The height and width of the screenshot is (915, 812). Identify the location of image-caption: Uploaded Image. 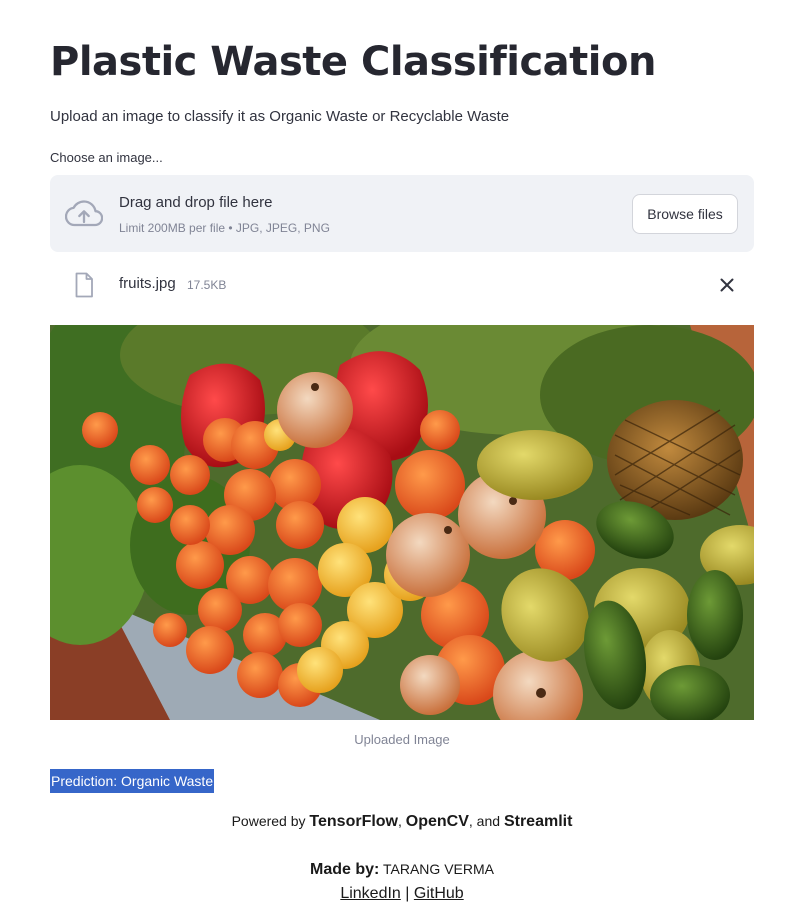
(402, 739).